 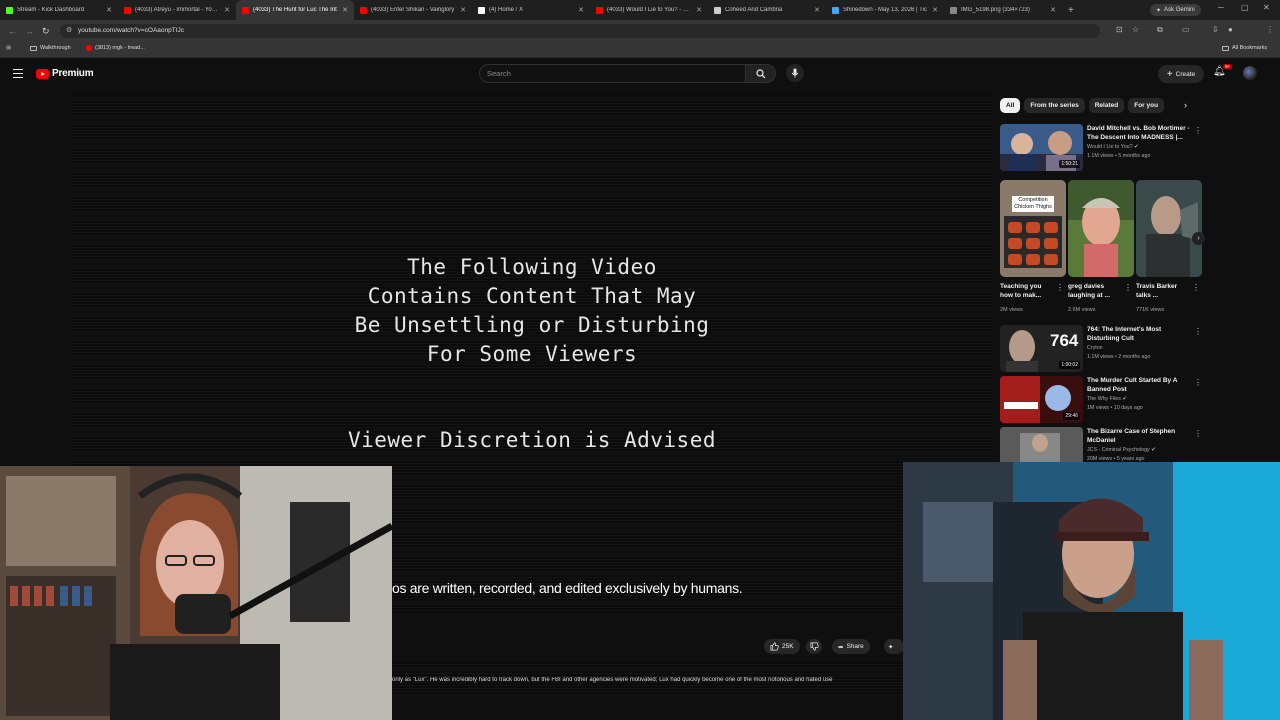 What do you see at coordinates (1082, 310) in the screenshot?
I see `short-views: 2.6M views` at bounding box center [1082, 310].